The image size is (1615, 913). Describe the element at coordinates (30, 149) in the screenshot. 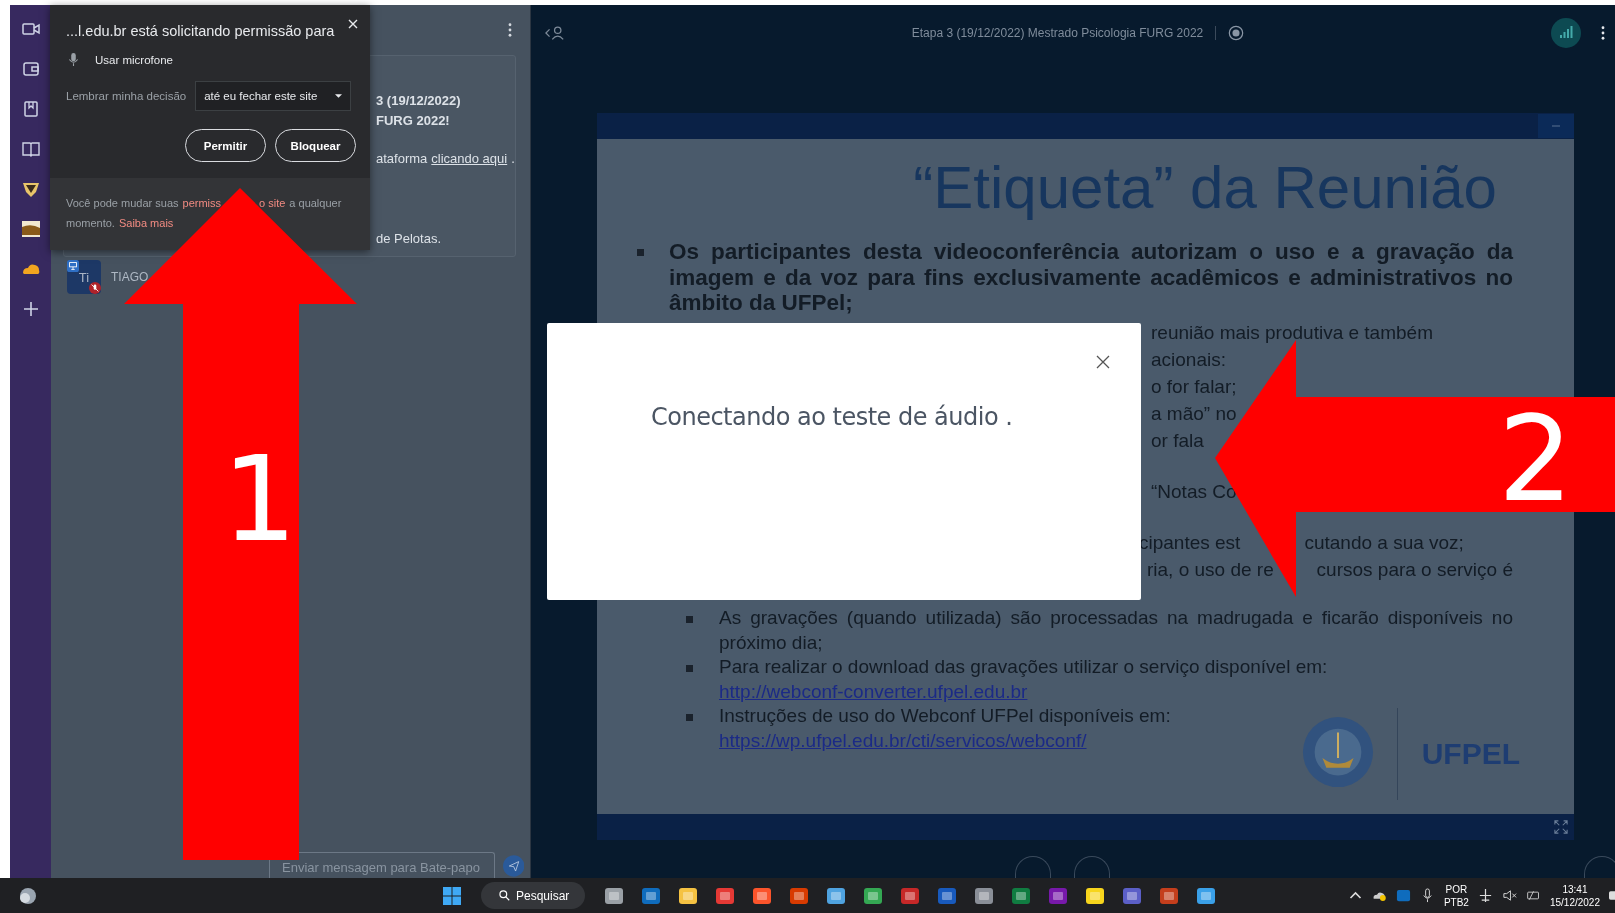

I see `book-icon` at that location.